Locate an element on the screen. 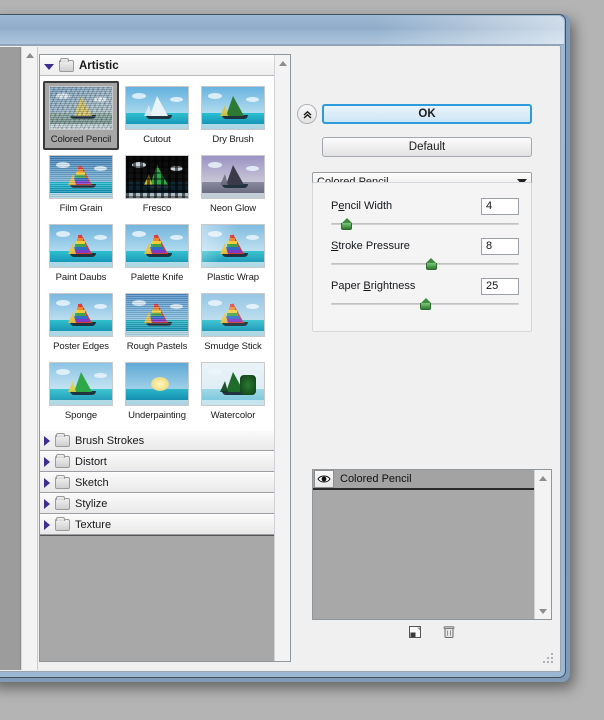 This screenshot has height=720, width=604. ok-button: OK is located at coordinates (427, 114).